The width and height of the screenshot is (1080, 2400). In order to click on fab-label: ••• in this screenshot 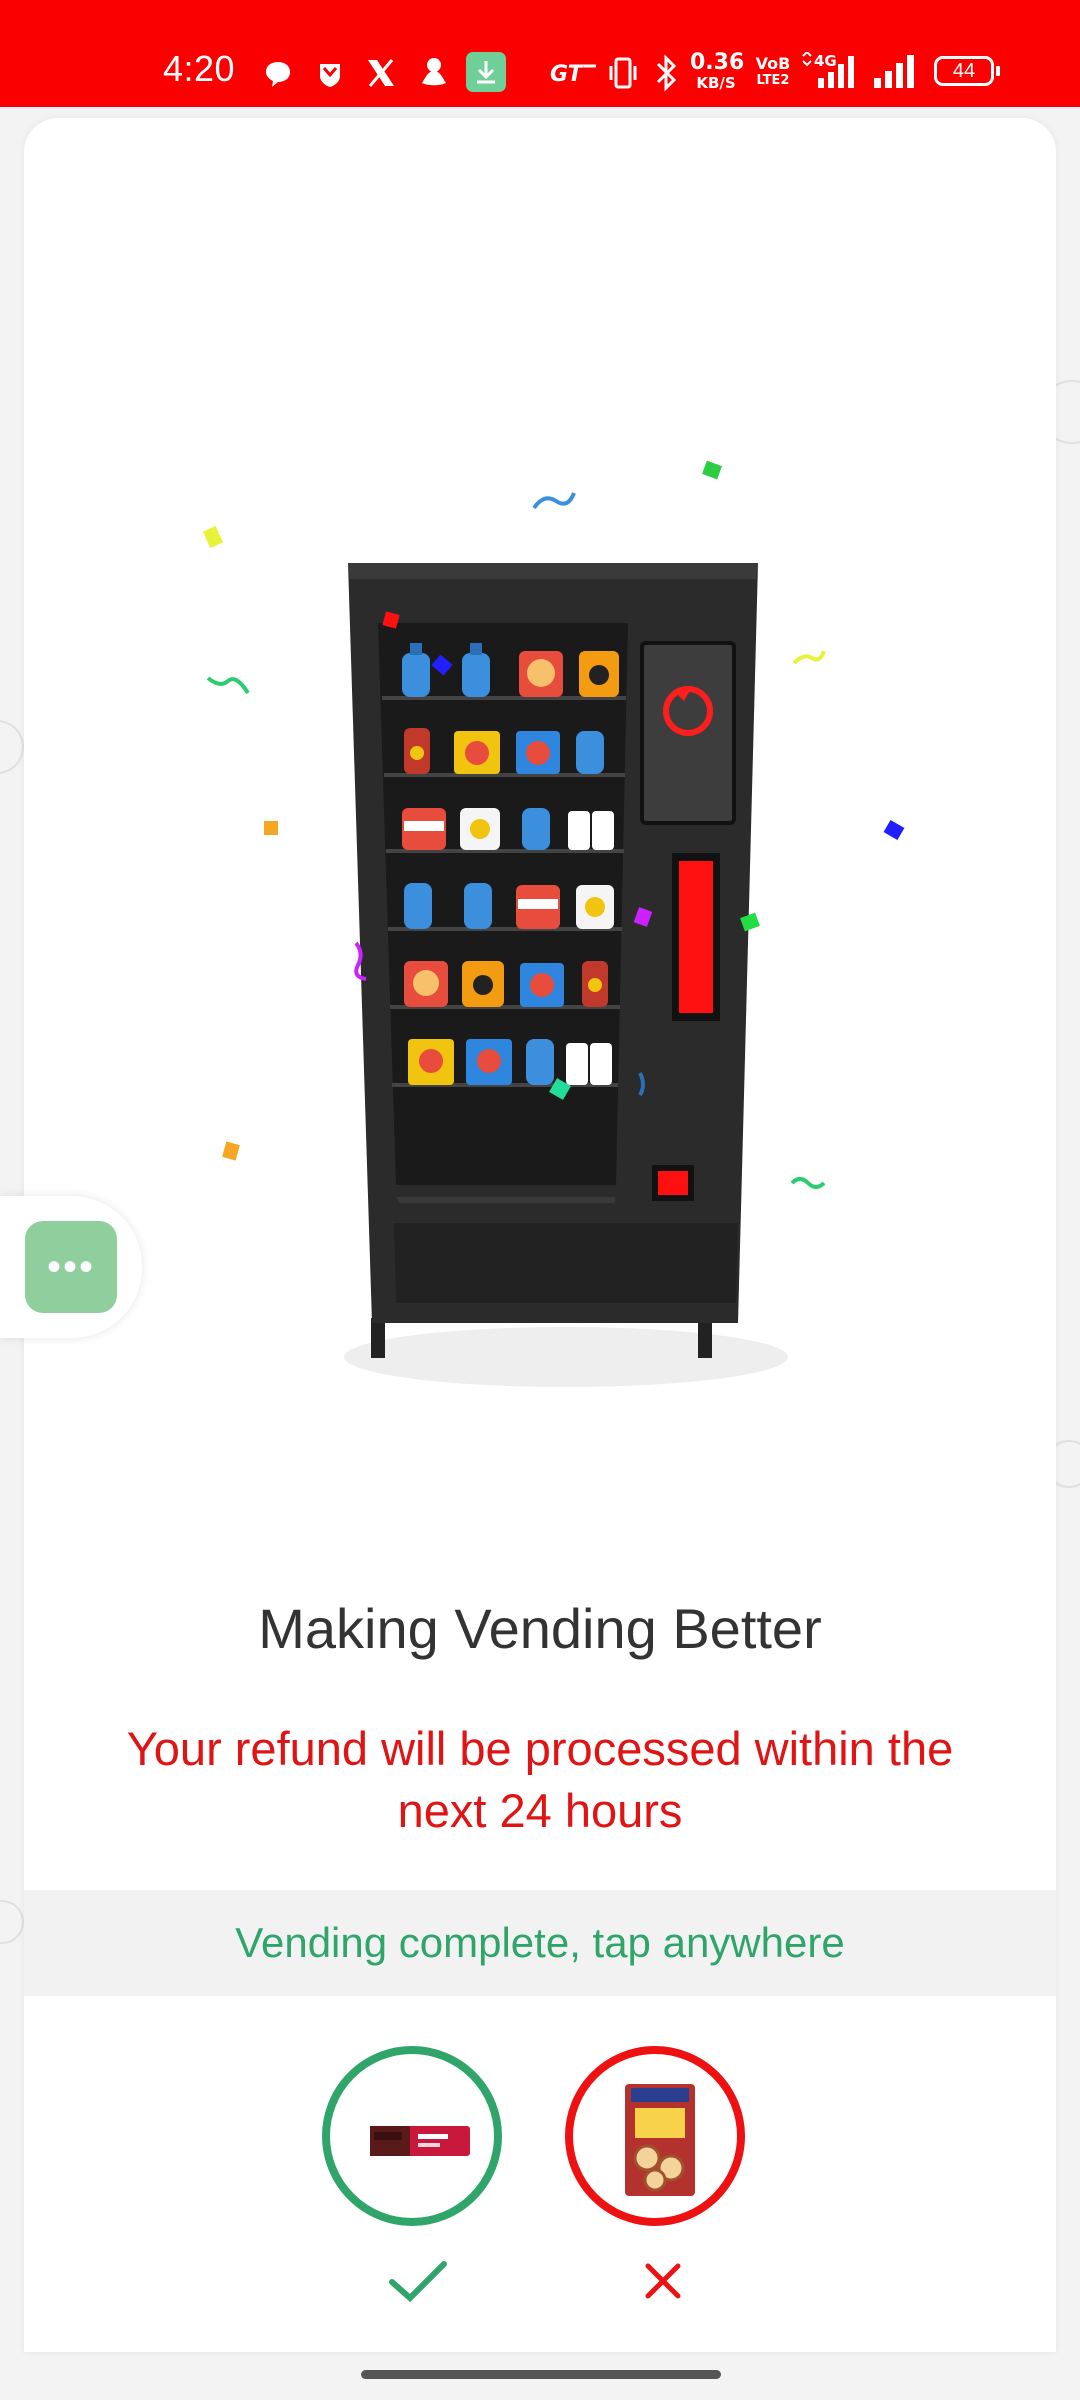, I will do `click(70, 1267)`.